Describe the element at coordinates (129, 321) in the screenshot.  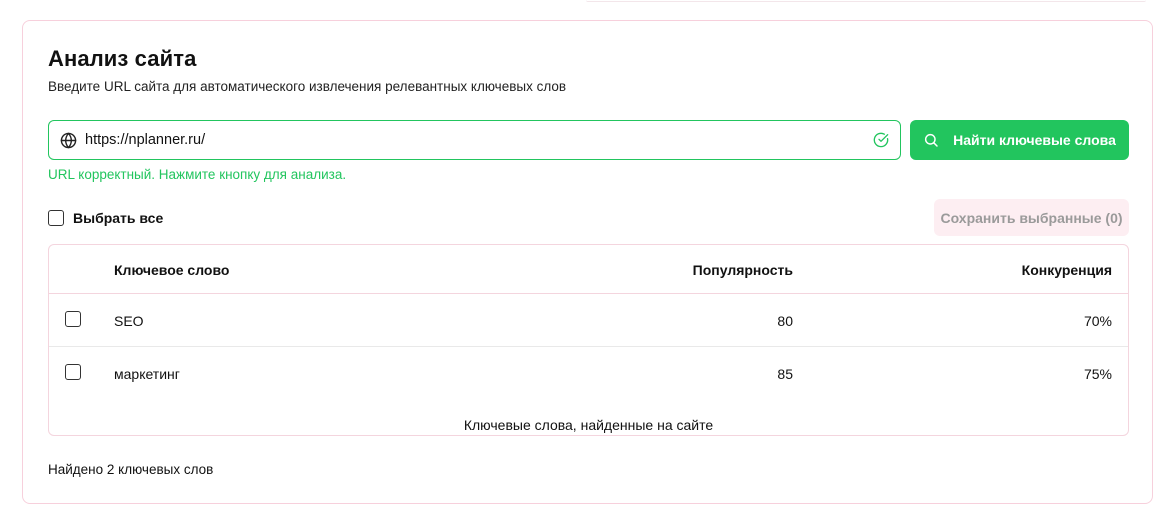
I see `keyword-cell: SEO` at that location.